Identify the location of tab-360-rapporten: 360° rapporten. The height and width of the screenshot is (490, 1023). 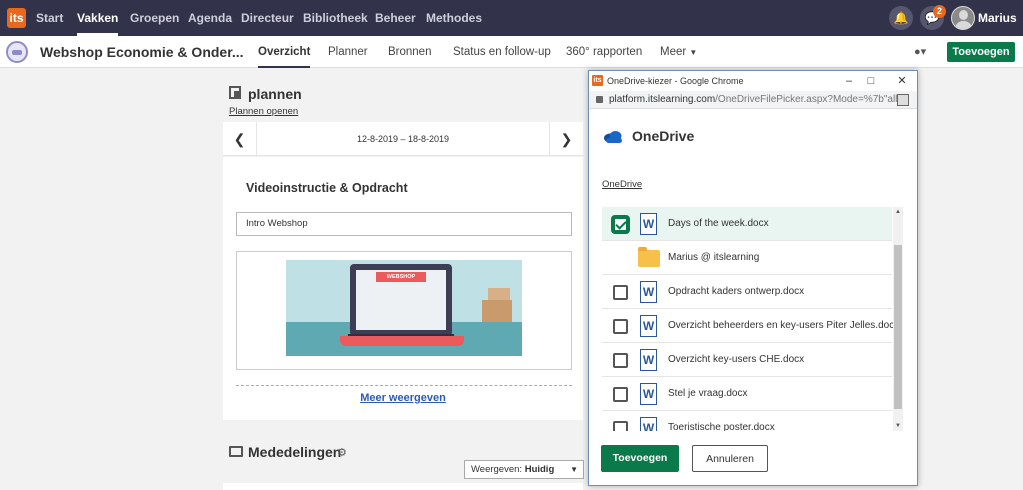
(604, 52).